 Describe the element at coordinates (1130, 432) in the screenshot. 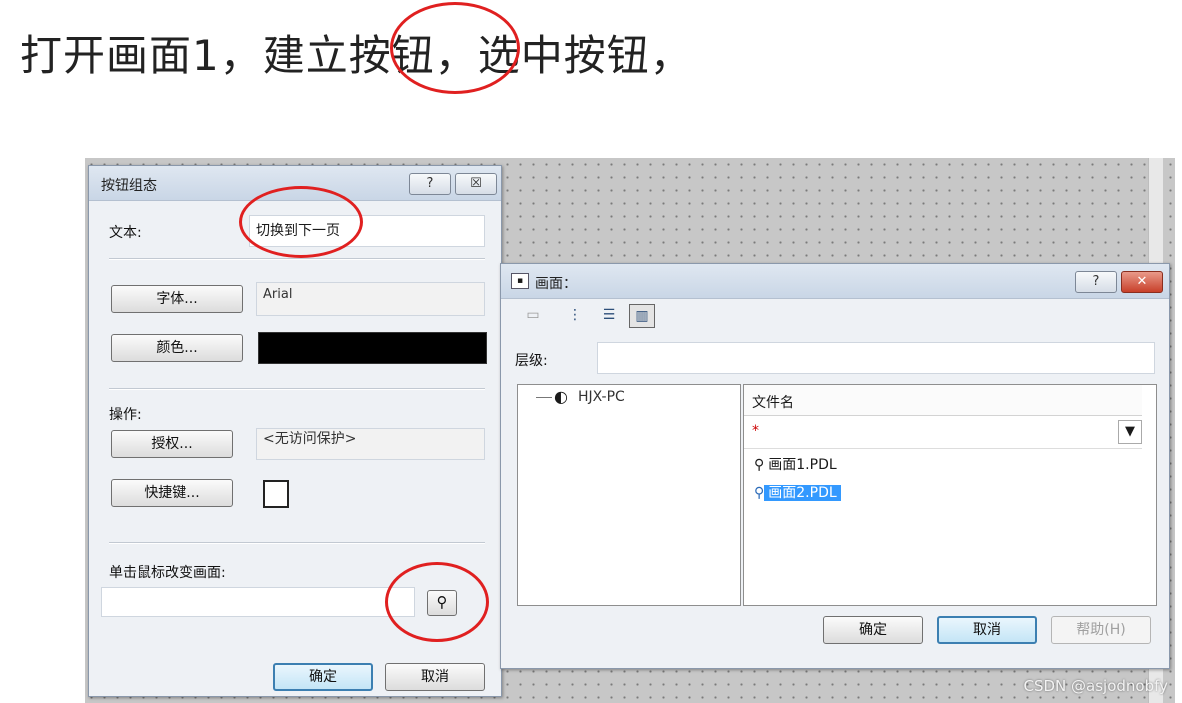

I see `filter-icon: ▼` at that location.